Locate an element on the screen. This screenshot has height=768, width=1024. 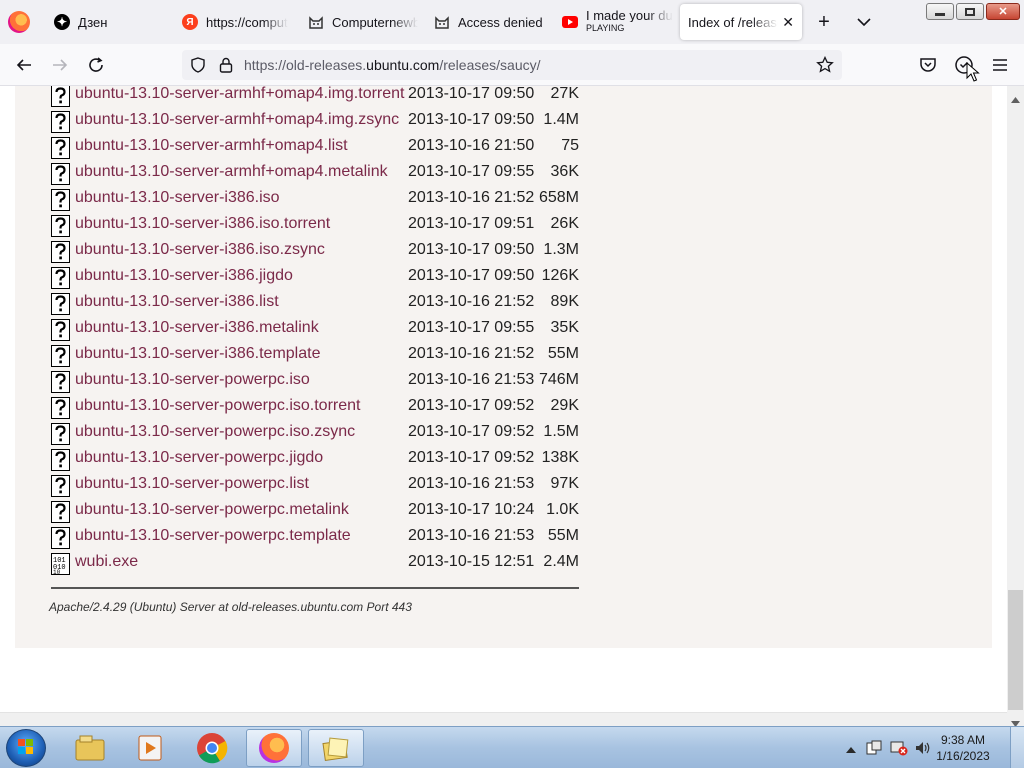
tab-youtube: I made your du PLAYING is located at coordinates (614, 22).